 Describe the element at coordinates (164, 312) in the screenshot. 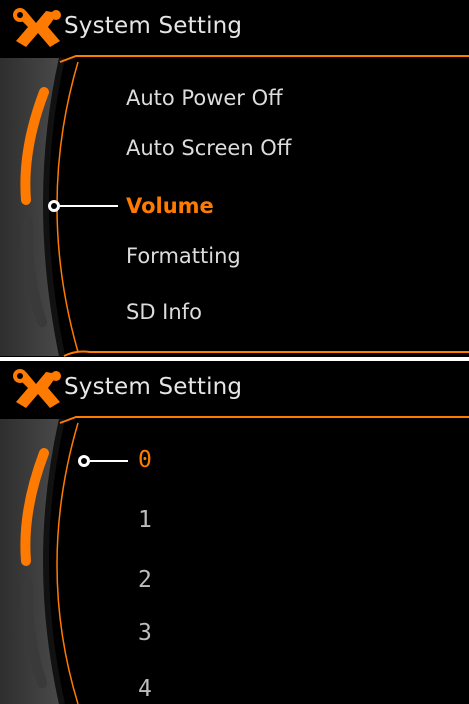

I see `menu-item-sd-info: SD Info` at that location.